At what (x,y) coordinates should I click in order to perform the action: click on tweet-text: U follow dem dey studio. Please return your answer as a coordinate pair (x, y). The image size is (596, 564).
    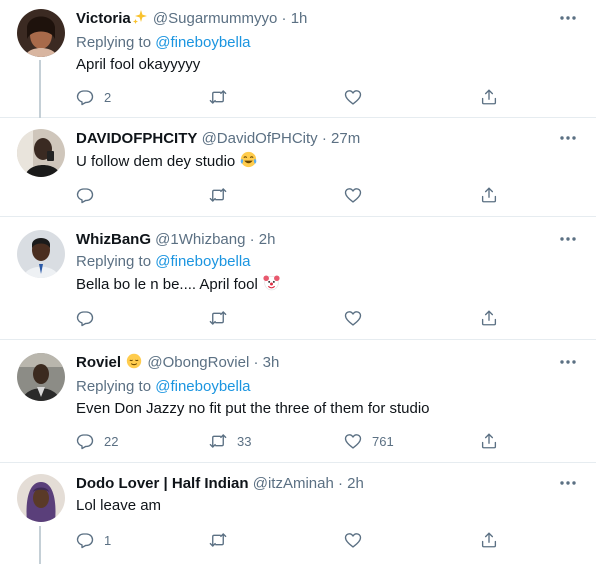
    Looking at the image, I should click on (316, 162).